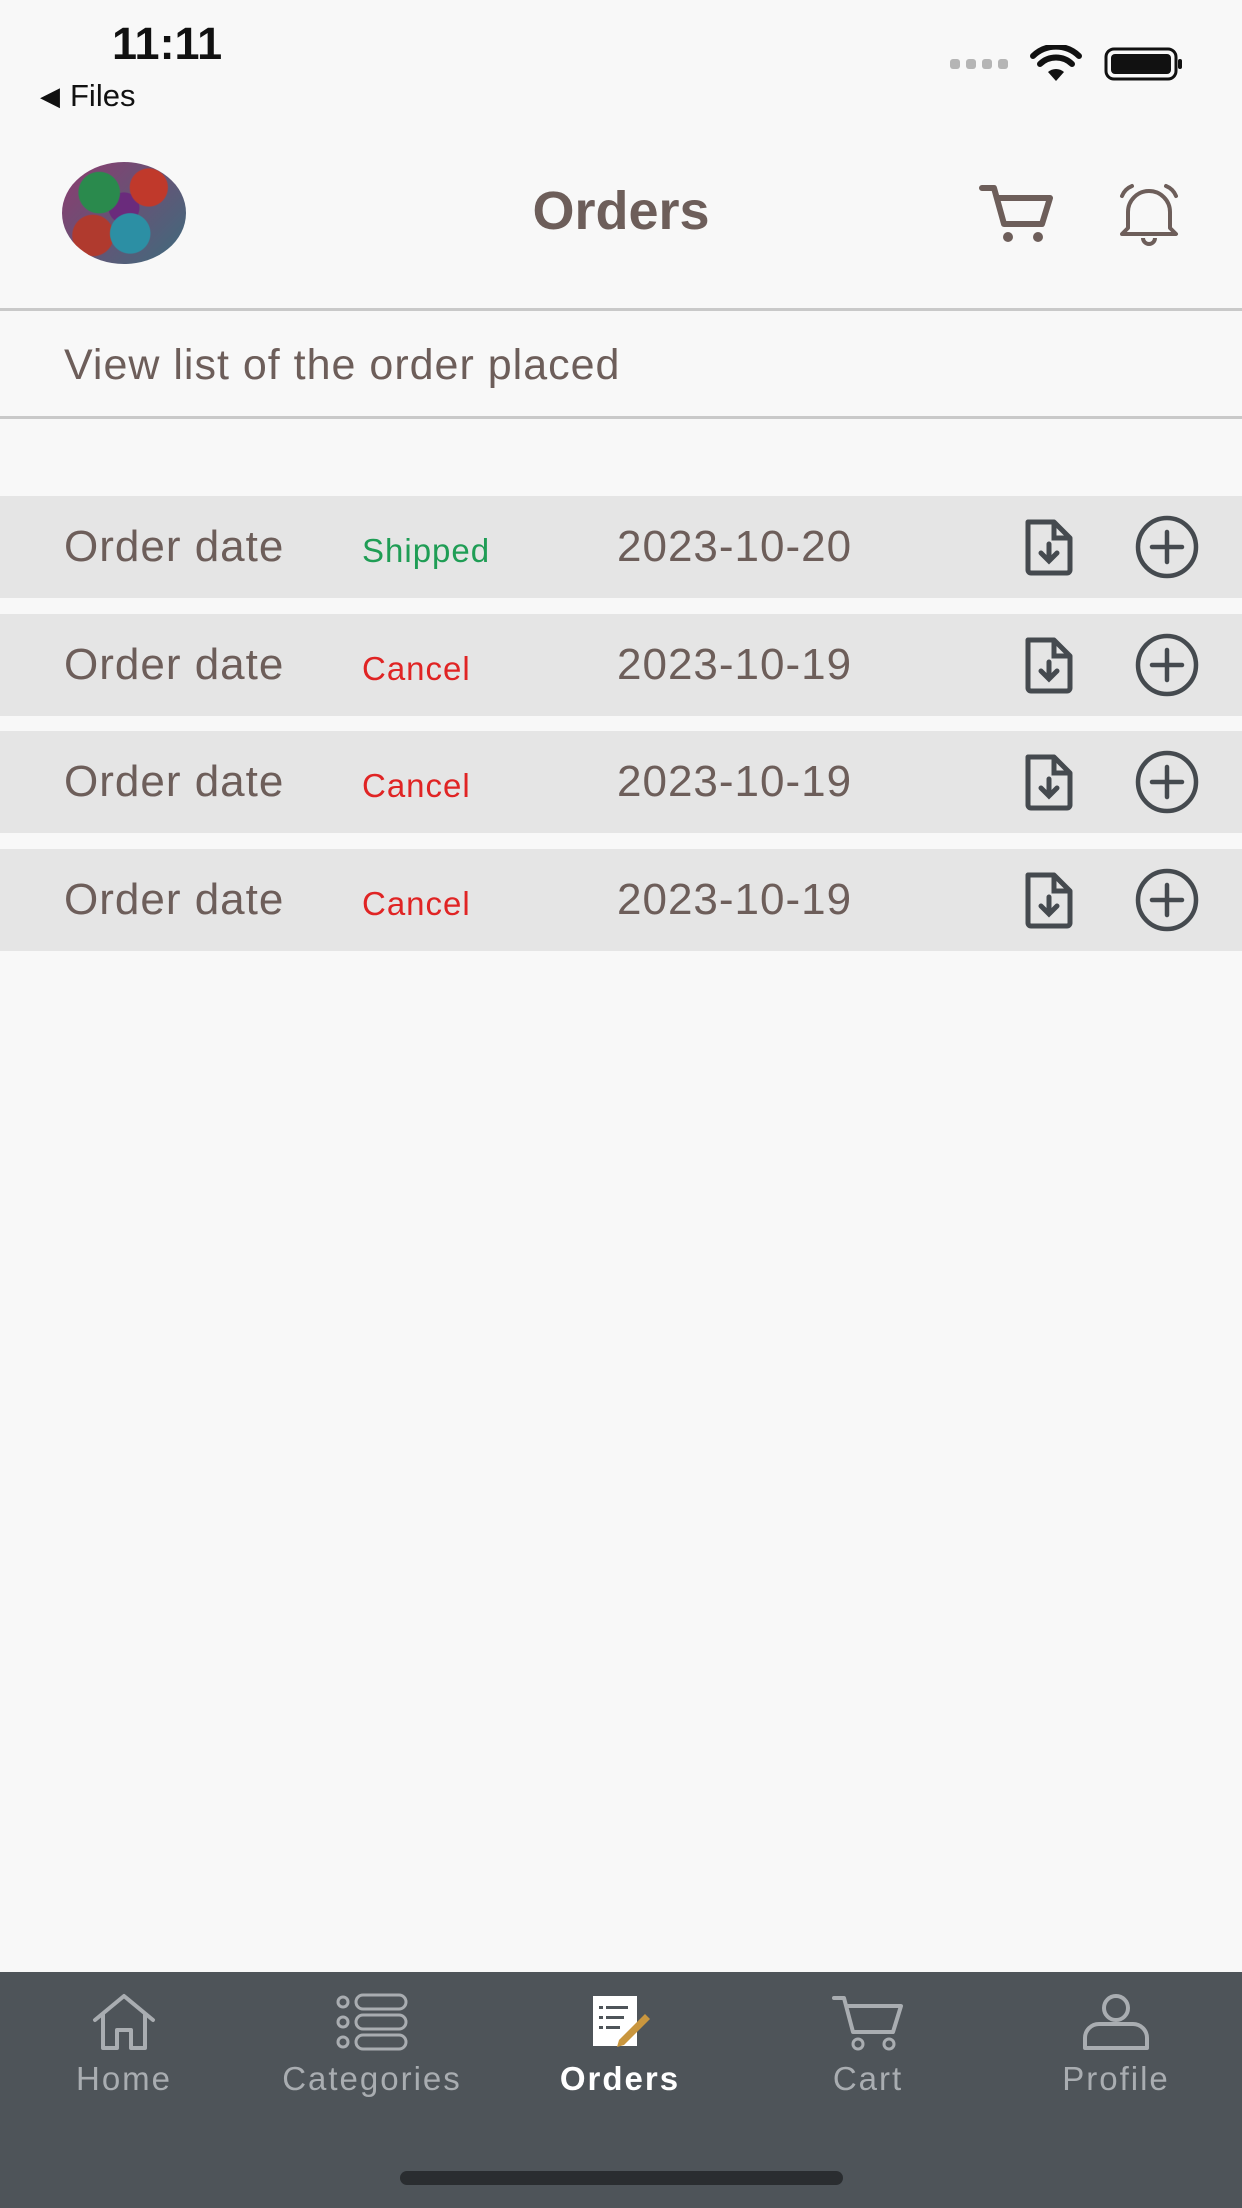 The width and height of the screenshot is (1242, 2208). Describe the element at coordinates (50, 95) in the screenshot. I see `back-arrow-icon: ◀` at that location.